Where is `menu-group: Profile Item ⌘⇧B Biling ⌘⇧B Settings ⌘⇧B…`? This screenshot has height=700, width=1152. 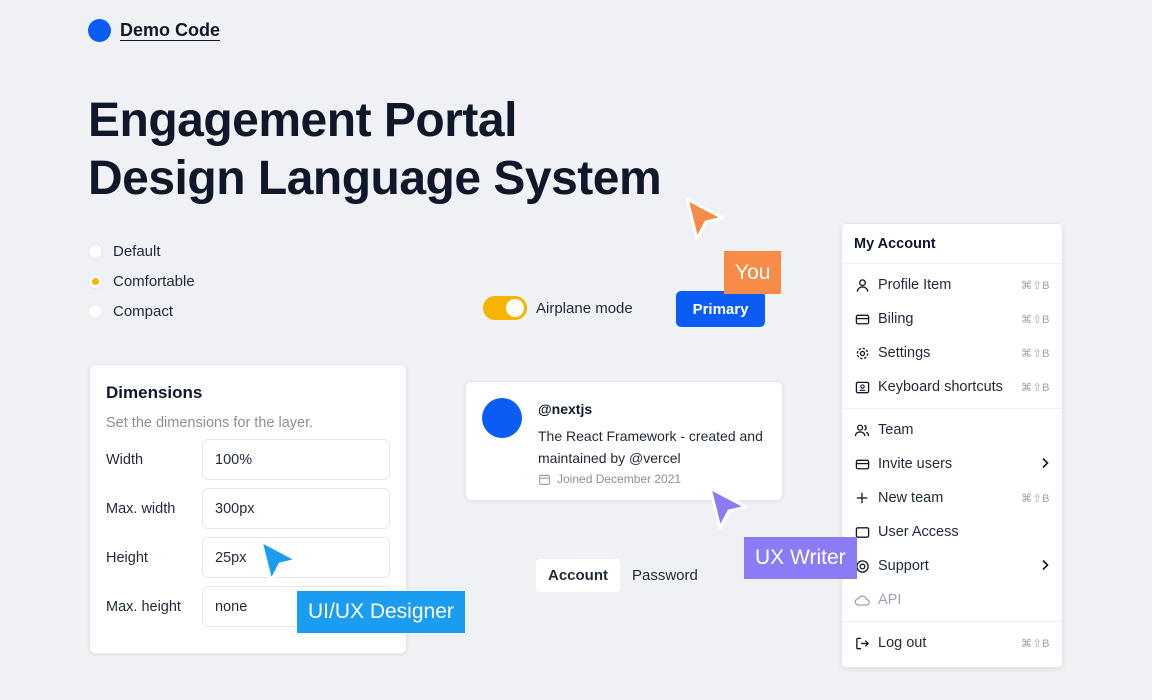 menu-group: Profile Item ⌘⇧B Biling ⌘⇧B Settings ⌘⇧B… is located at coordinates (952, 336).